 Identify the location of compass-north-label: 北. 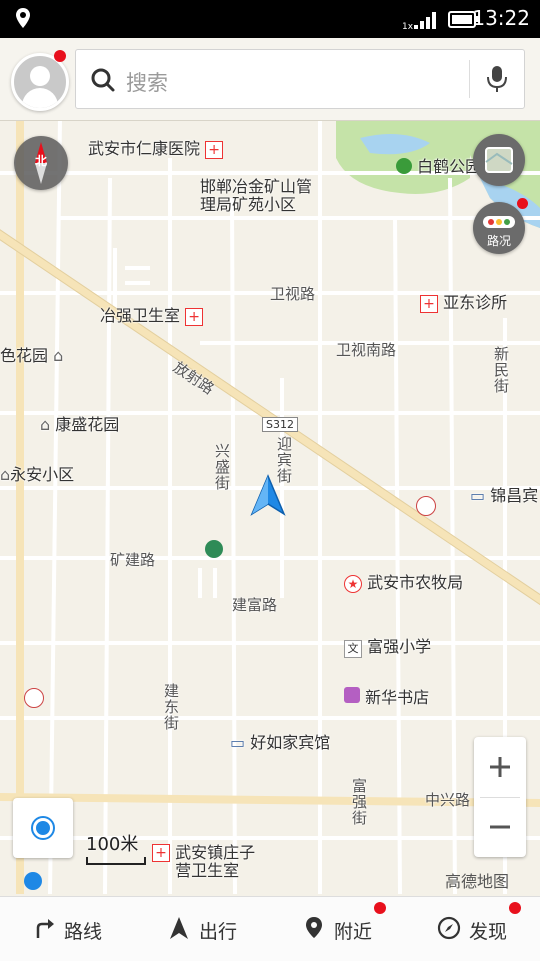
(40, 161).